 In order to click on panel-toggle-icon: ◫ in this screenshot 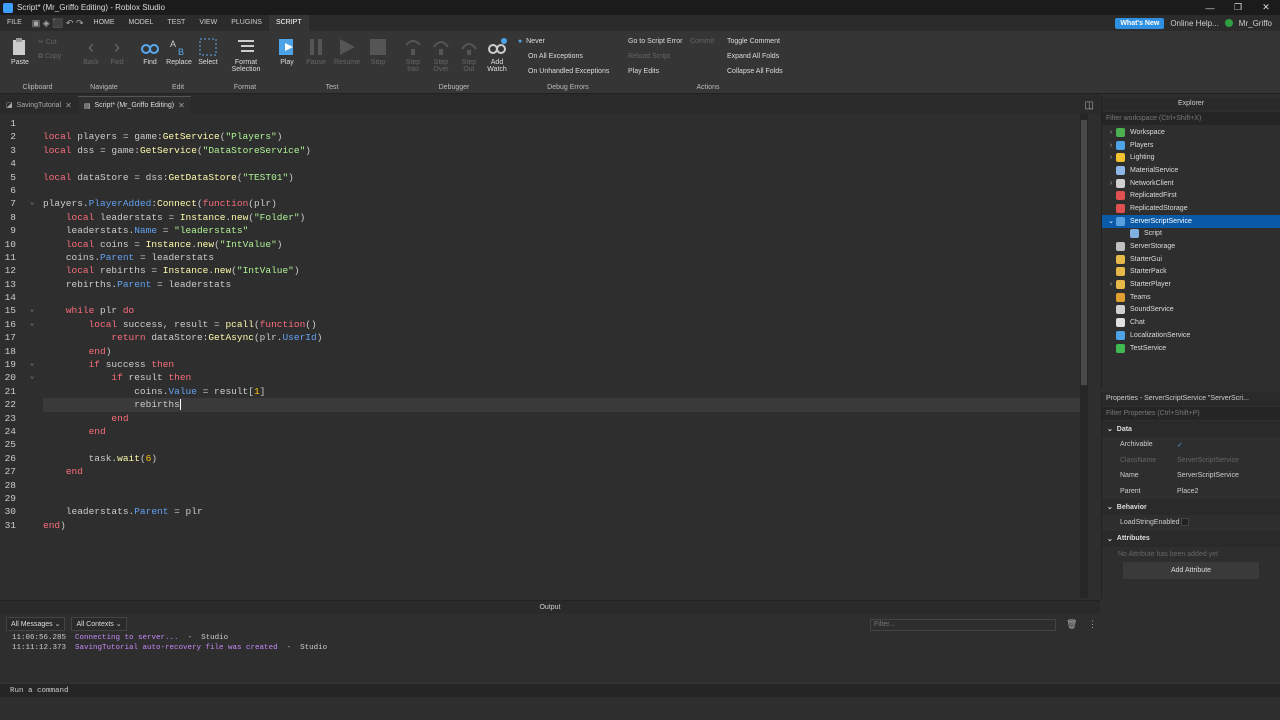, I will do `click(1089, 105)`.